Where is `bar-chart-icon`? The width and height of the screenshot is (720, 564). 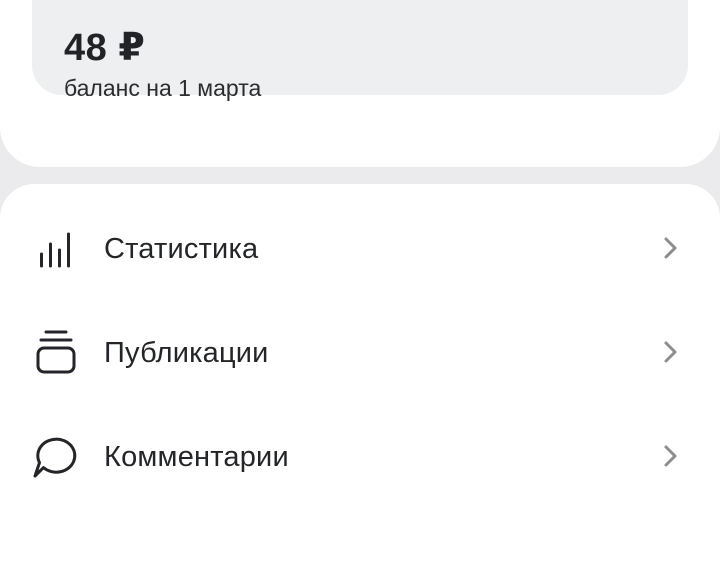
bar-chart-icon is located at coordinates (56, 248).